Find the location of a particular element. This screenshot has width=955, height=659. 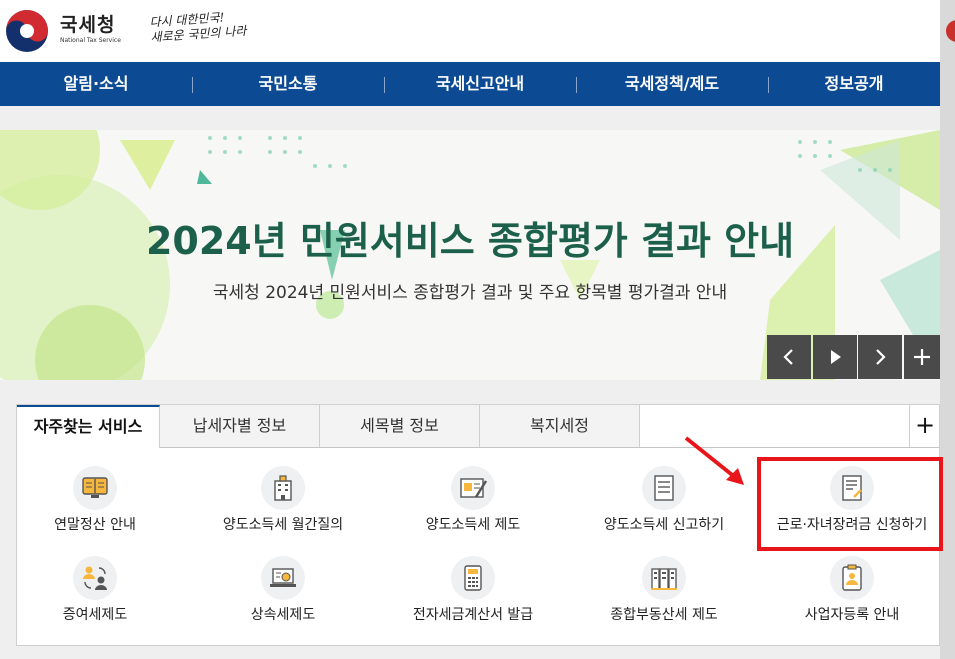

service-label: 사업자등록 안내 is located at coordinates (852, 615).